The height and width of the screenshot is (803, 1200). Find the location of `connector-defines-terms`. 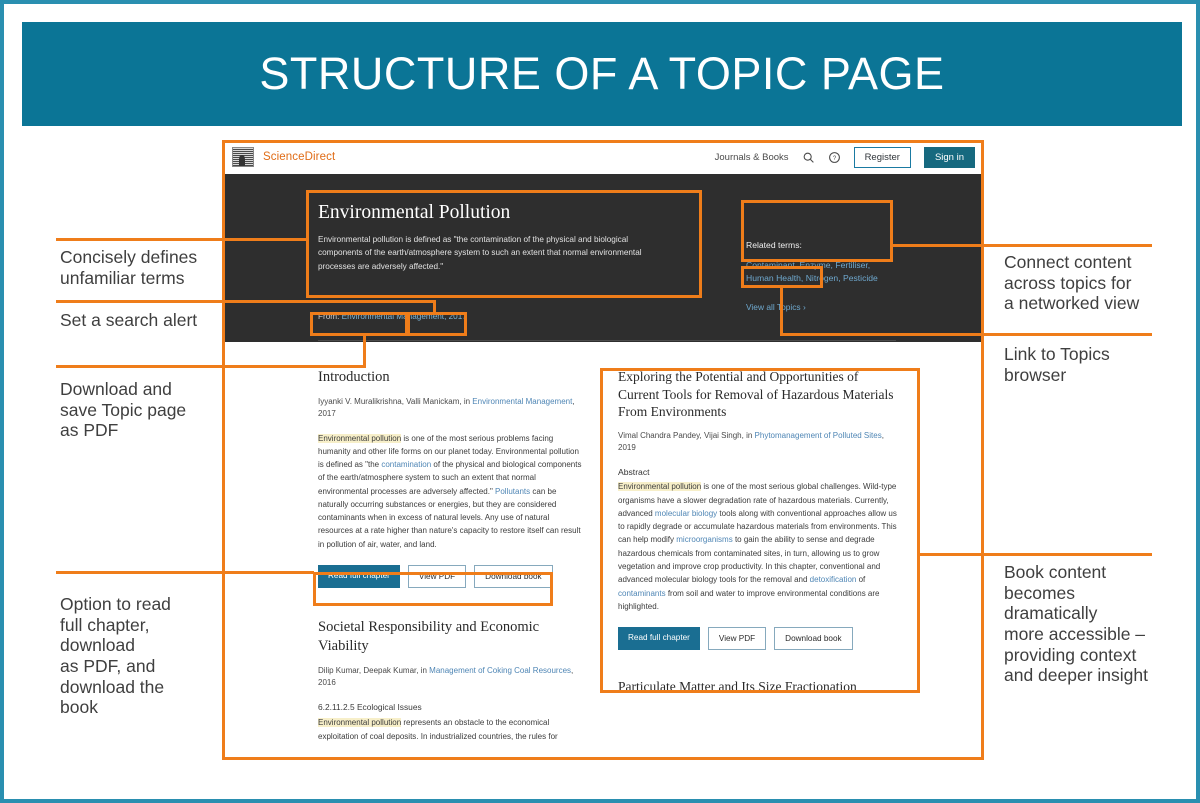

connector-defines-terms is located at coordinates (181, 239).